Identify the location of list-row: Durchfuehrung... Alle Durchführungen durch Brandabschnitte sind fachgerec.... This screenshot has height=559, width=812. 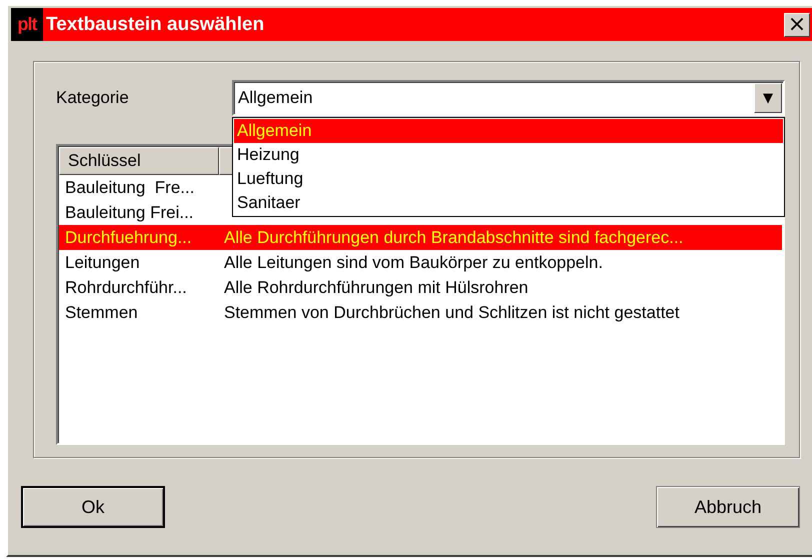
(420, 237).